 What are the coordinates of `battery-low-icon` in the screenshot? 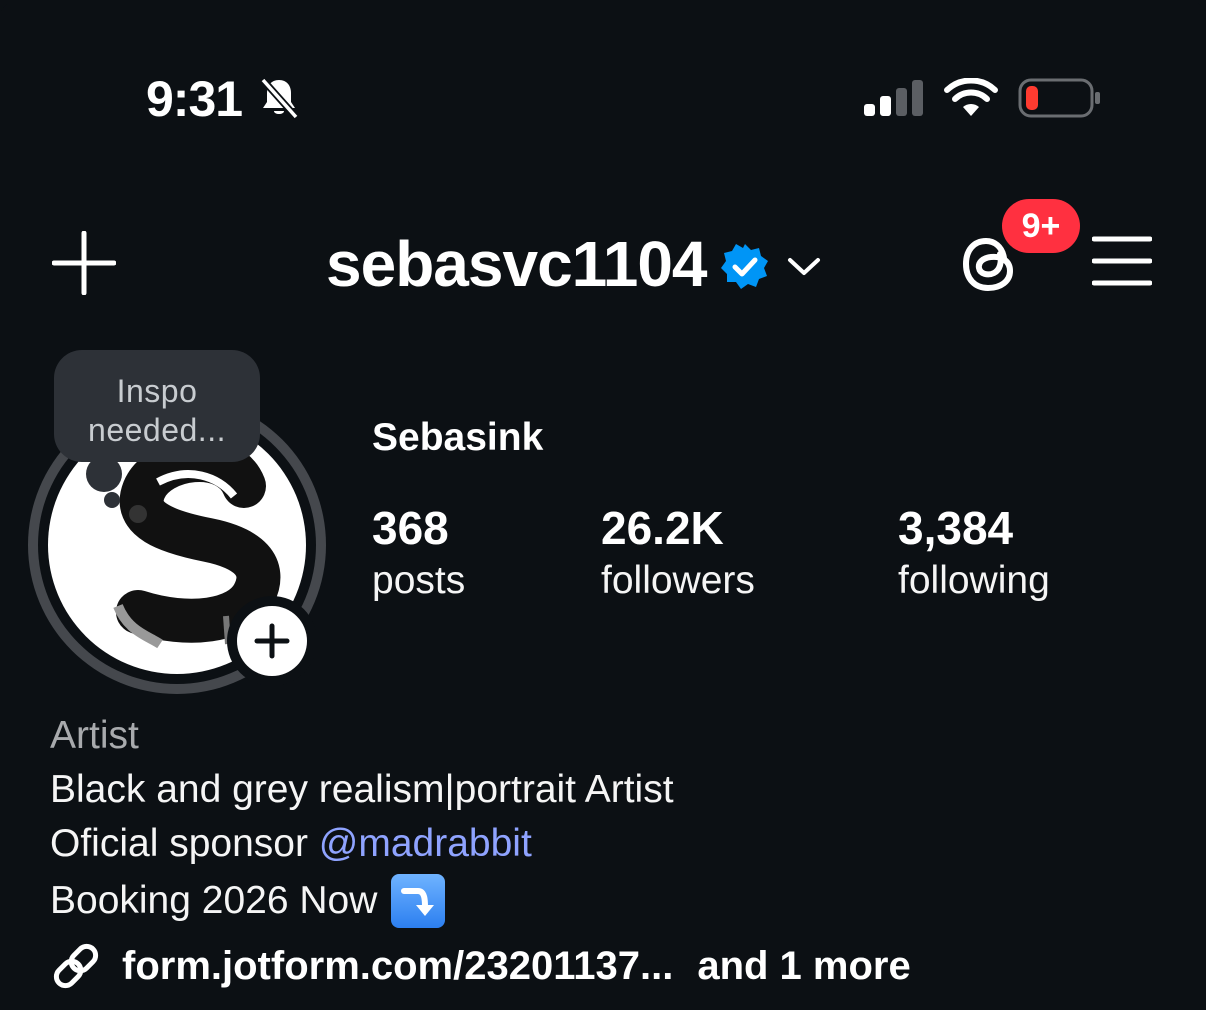 It's located at (1059, 98).